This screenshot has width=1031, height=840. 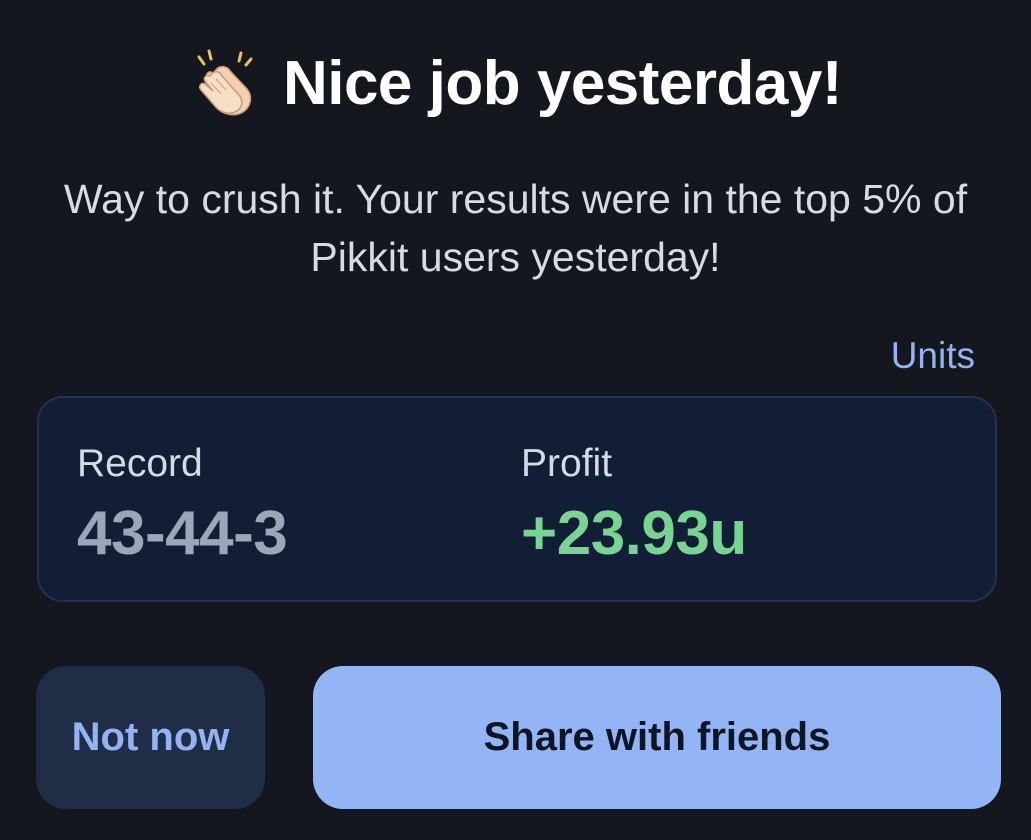 What do you see at coordinates (227, 83) in the screenshot?
I see `clapping-hands-icon` at bounding box center [227, 83].